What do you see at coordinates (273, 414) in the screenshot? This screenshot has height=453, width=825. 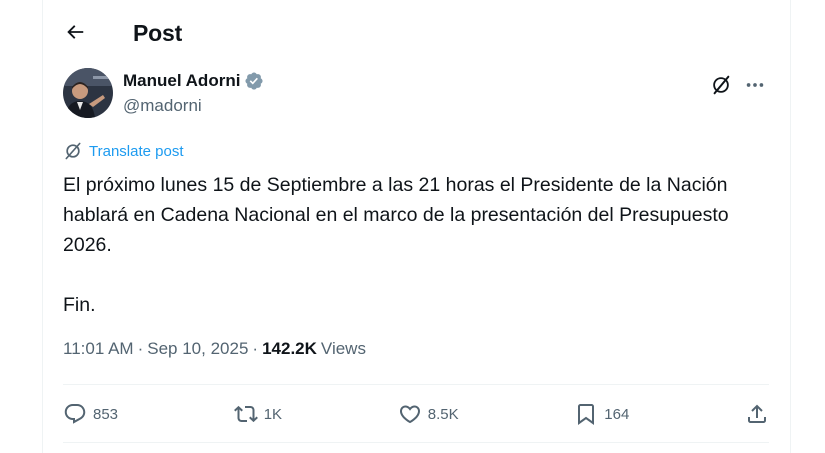 I see `repost-count: 1K` at bounding box center [273, 414].